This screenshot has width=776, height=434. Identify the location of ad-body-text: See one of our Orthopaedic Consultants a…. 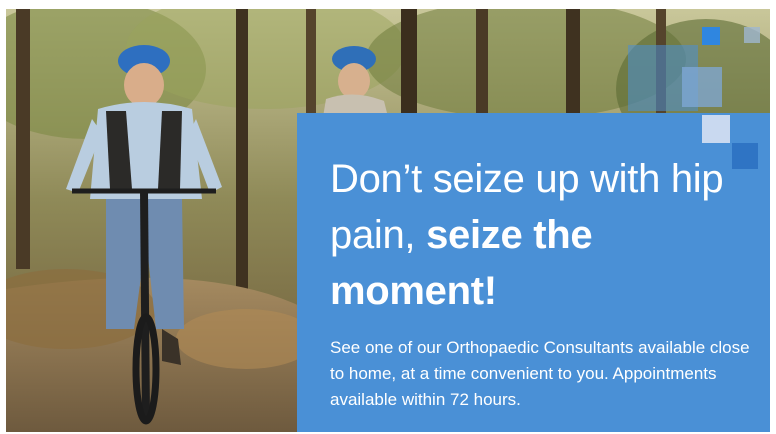
(540, 373).